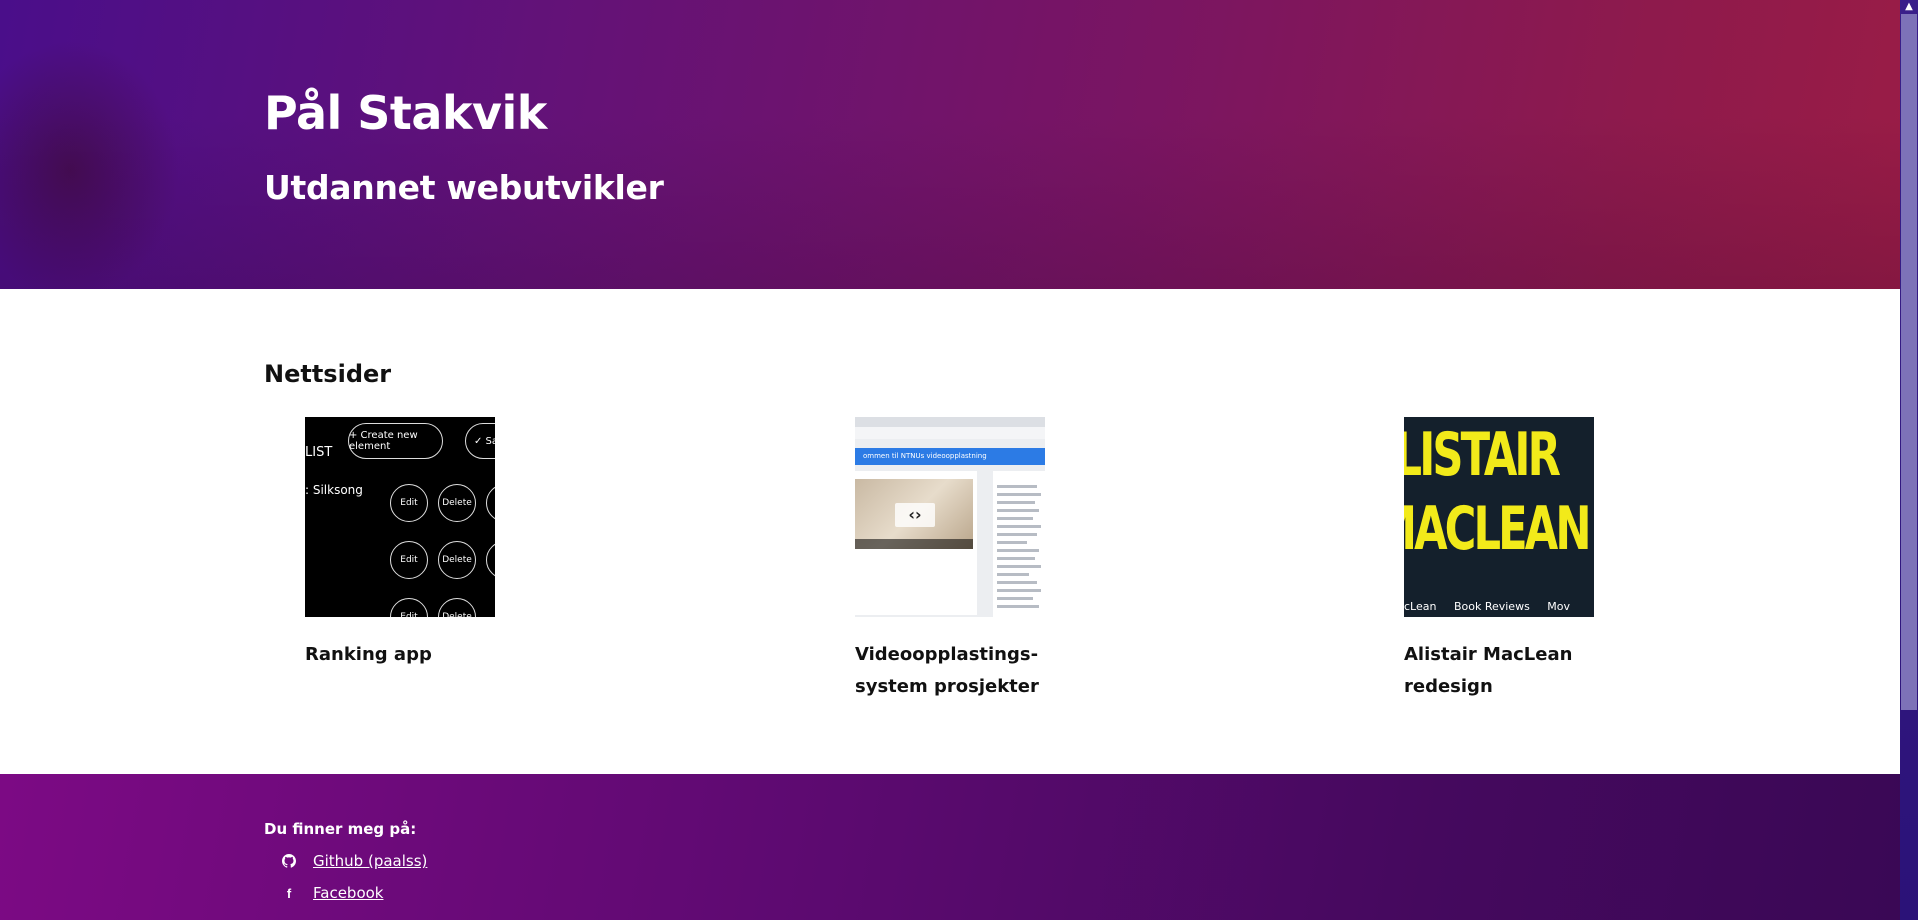 The height and width of the screenshot is (920, 1918). I want to click on footer-link-github: Github (paalss), so click(354, 861).